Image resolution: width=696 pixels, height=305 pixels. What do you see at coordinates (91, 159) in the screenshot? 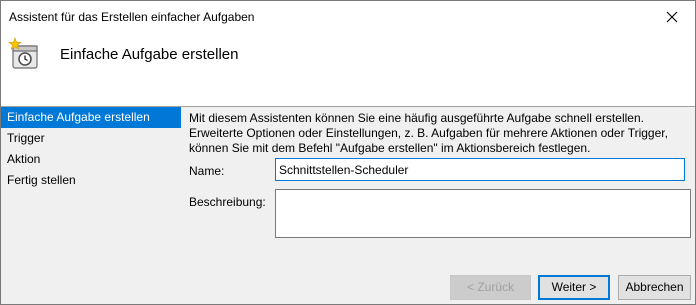
I see `step-action: Aktion` at bounding box center [91, 159].